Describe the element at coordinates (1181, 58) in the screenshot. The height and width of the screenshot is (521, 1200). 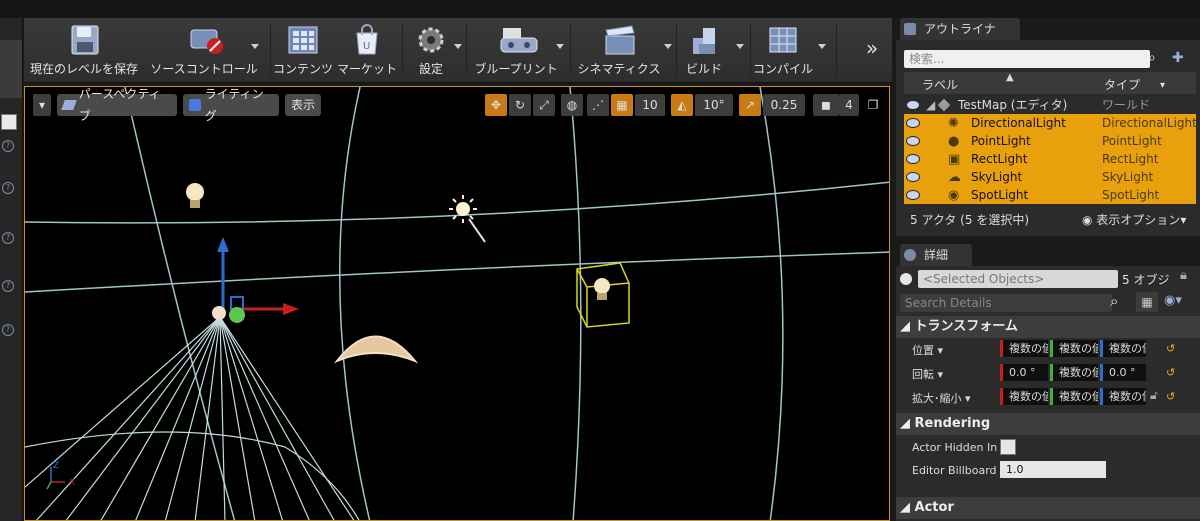
I see `add-actor-icon: ✚` at that location.